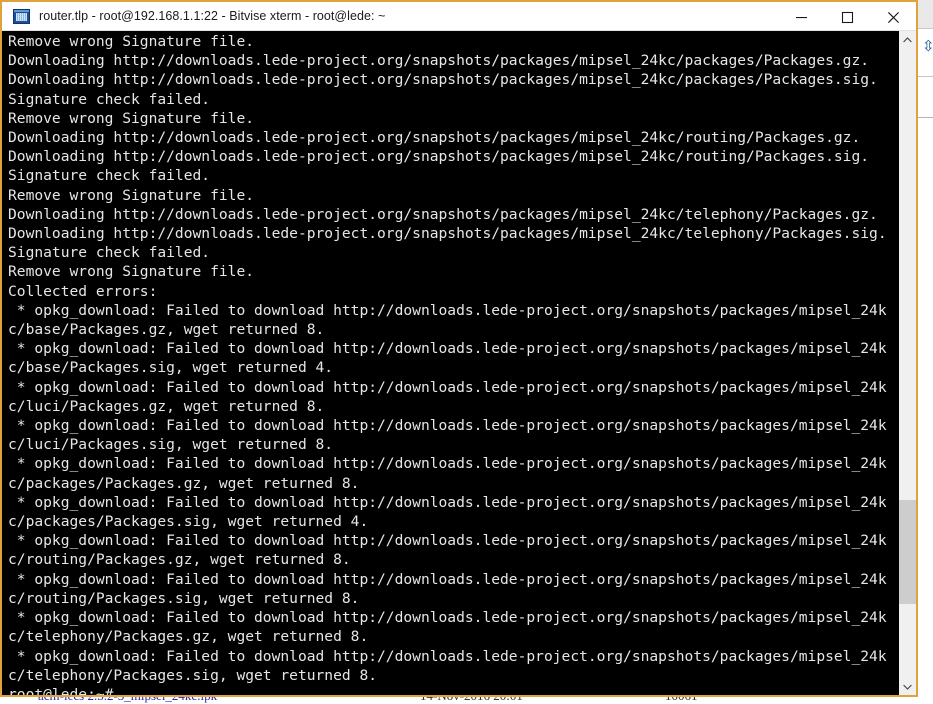 This screenshot has height=704, width=933. I want to click on scrollbar-thumb, so click(907, 552).